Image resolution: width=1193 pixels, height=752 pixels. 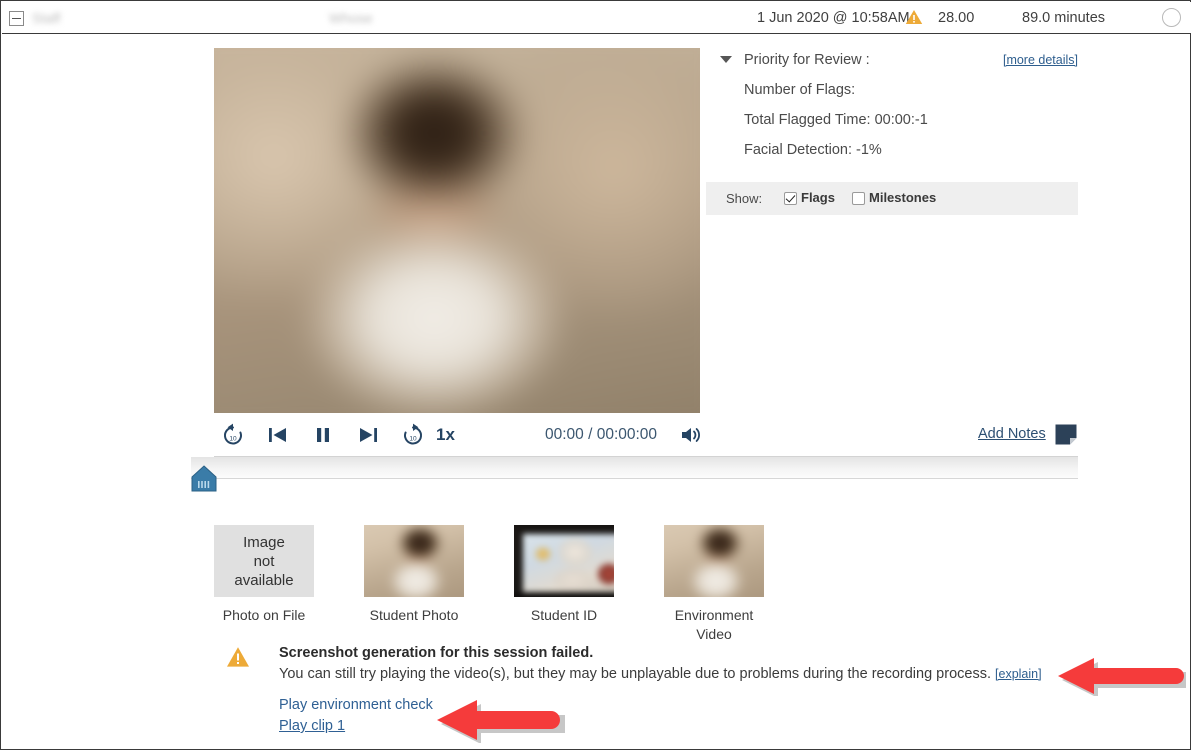 I want to click on thumbnail-student-photo: Student Photo, so click(x=414, y=575).